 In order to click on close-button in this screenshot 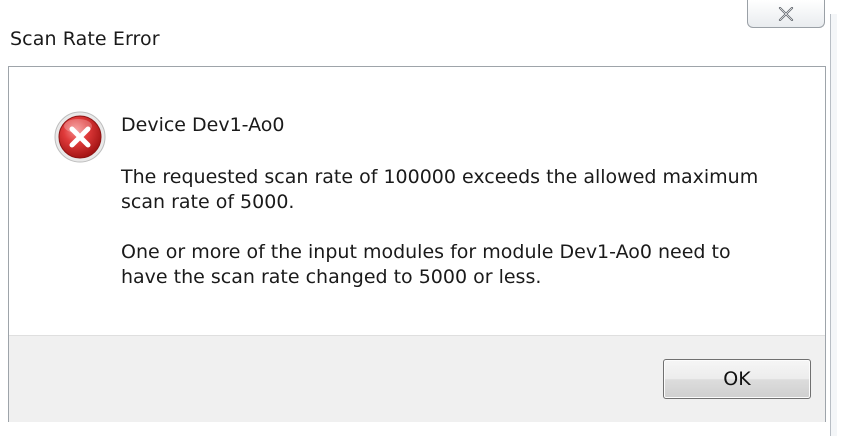, I will do `click(786, 14)`.